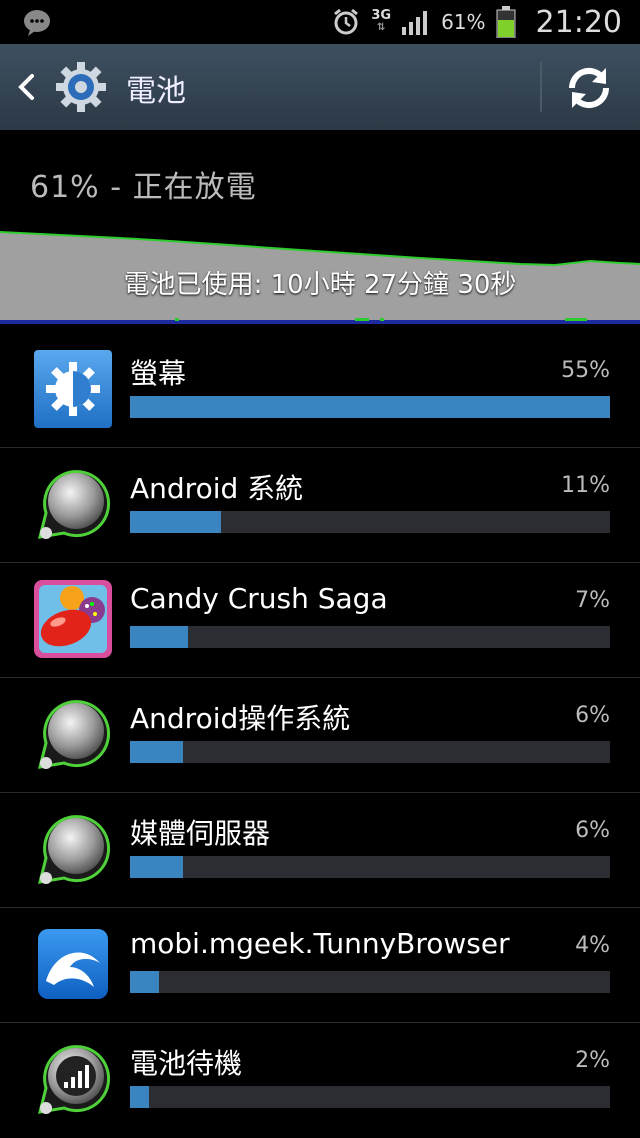 The height and width of the screenshot is (1138, 640). What do you see at coordinates (320, 390) in the screenshot?
I see `list-item: 螢幕 55%` at bounding box center [320, 390].